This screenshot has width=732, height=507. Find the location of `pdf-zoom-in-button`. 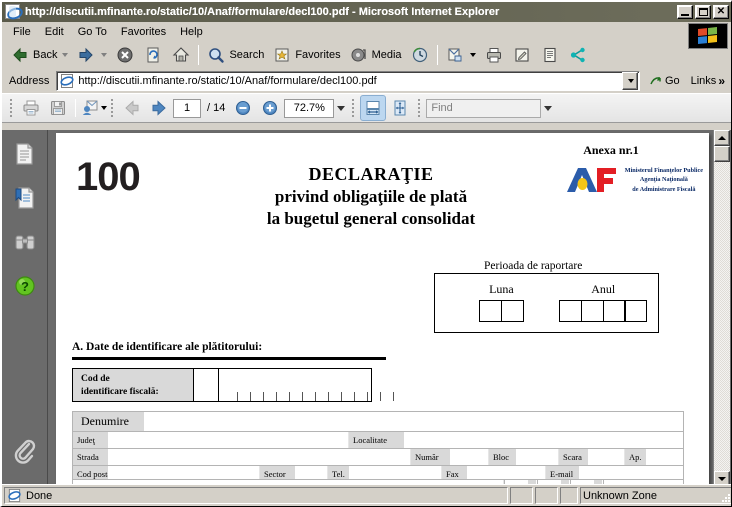

pdf-zoom-in-button is located at coordinates (270, 108).